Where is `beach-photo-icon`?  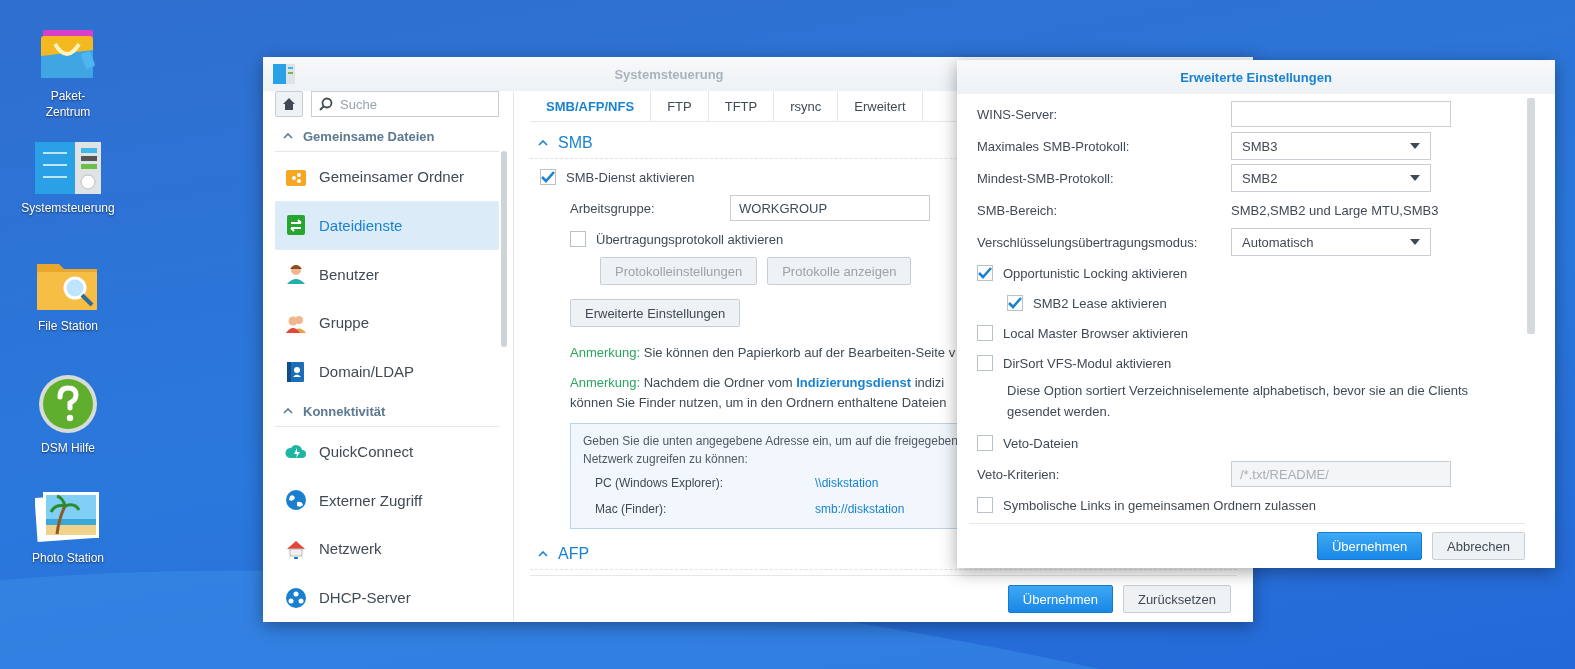 beach-photo-icon is located at coordinates (68, 517).